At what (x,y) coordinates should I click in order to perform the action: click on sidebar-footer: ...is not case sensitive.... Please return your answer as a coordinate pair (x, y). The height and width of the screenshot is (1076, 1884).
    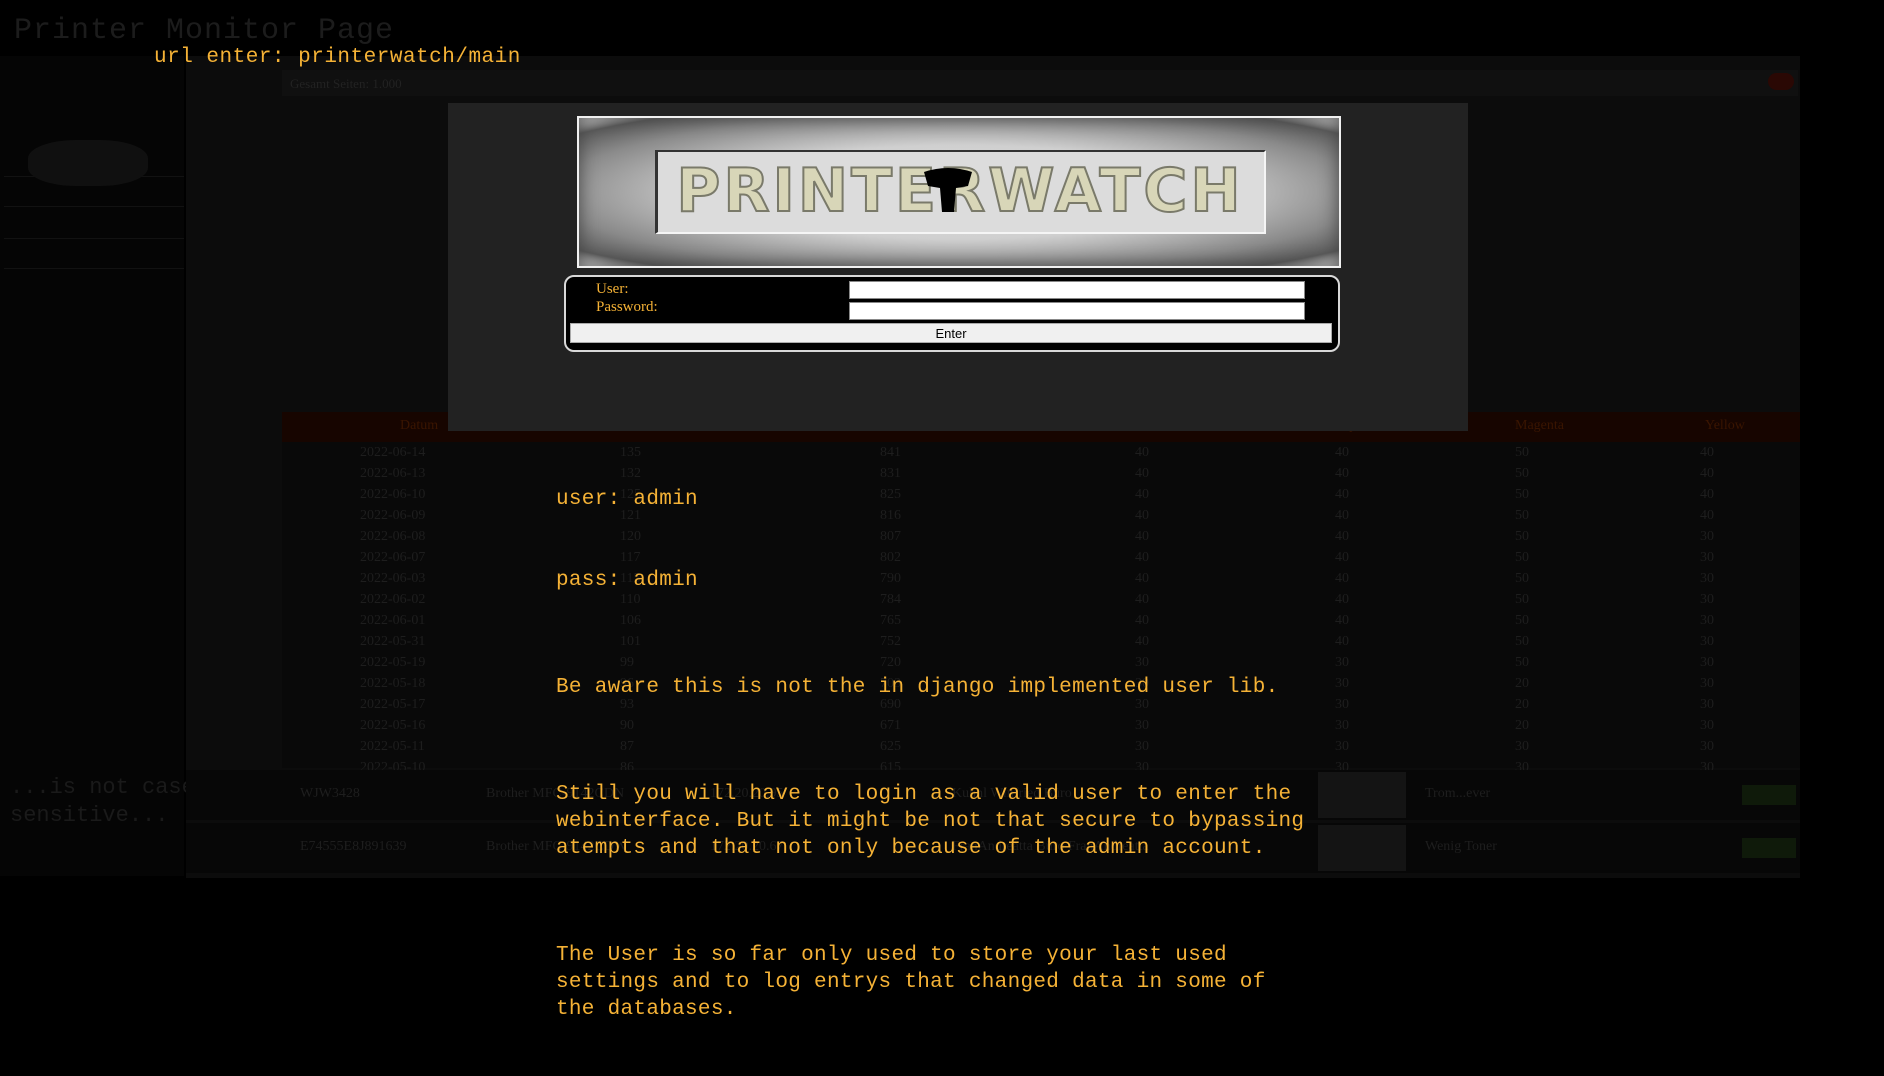
    Looking at the image, I should click on (102, 802).